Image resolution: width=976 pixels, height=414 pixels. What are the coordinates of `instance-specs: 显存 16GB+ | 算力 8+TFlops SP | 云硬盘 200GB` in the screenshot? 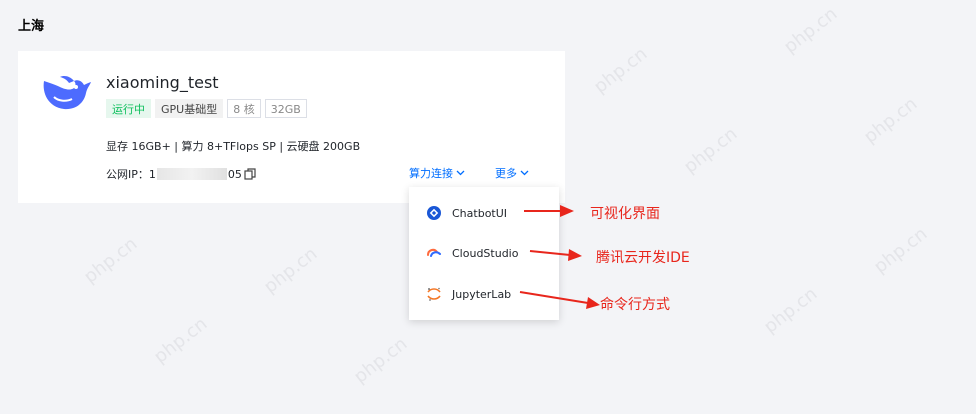 It's located at (233, 146).